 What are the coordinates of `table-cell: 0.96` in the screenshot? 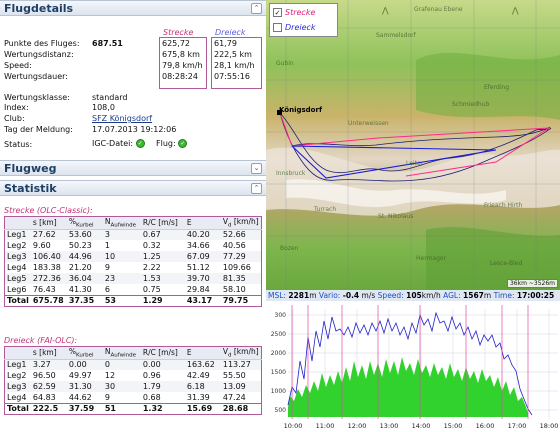 It's located at (151, 375).